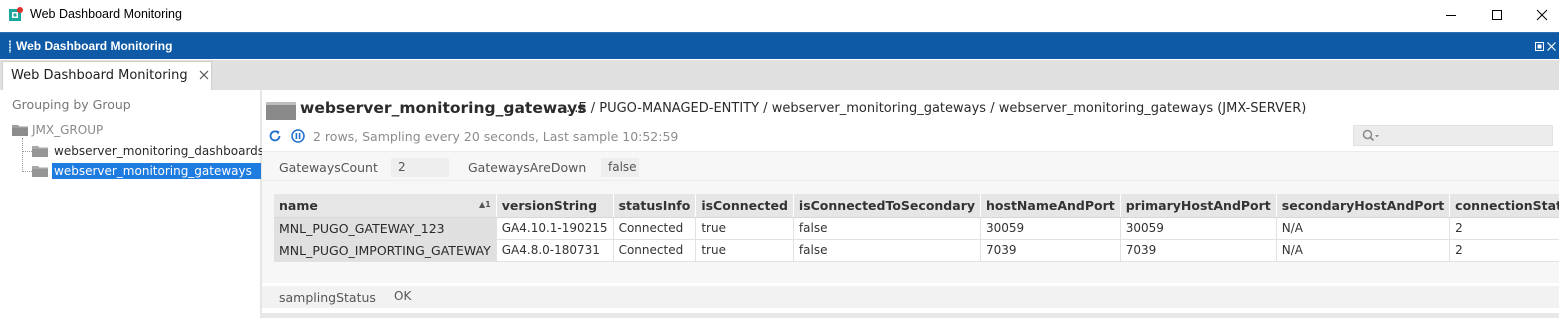 Image resolution: width=1559 pixels, height=318 pixels. I want to click on close-icon, so click(1542, 15).